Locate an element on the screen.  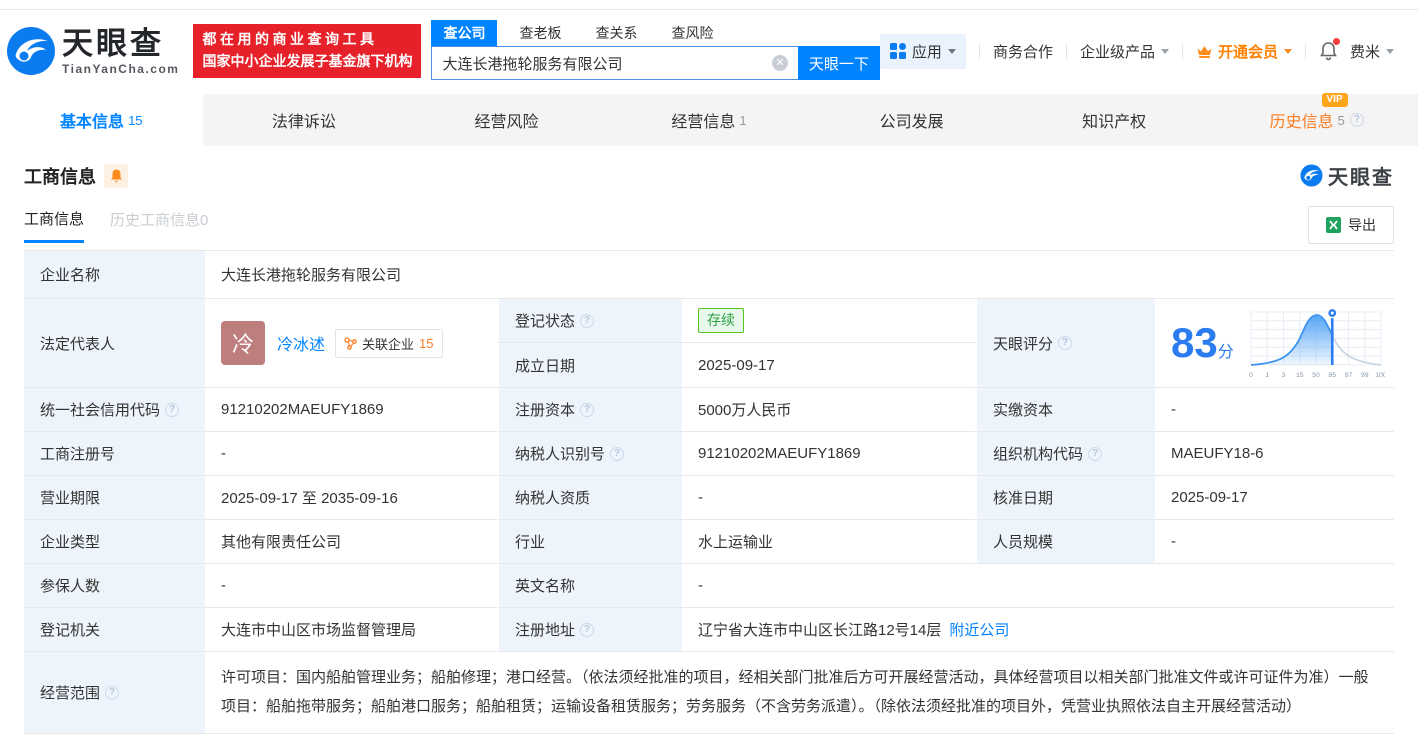
tab-company-development: 公司发展 is located at coordinates (911, 120).